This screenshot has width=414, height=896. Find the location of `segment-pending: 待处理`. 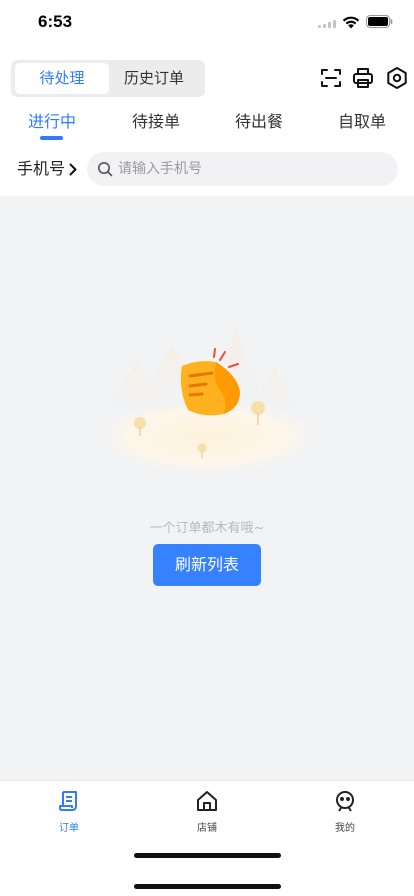

segment-pending: 待处理 is located at coordinates (62, 78).